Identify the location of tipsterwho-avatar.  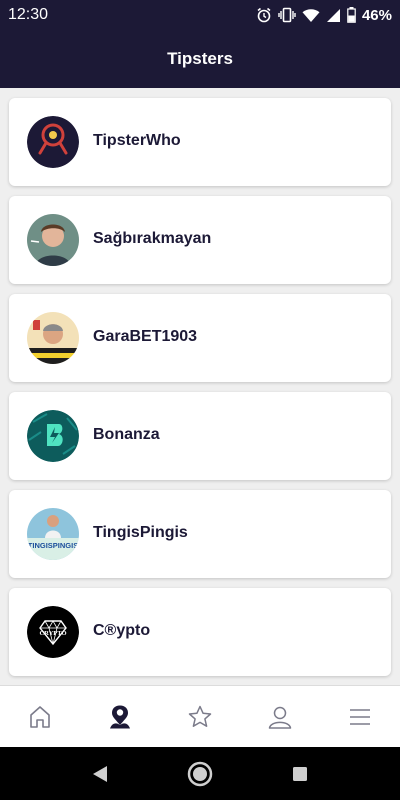
(53, 142).